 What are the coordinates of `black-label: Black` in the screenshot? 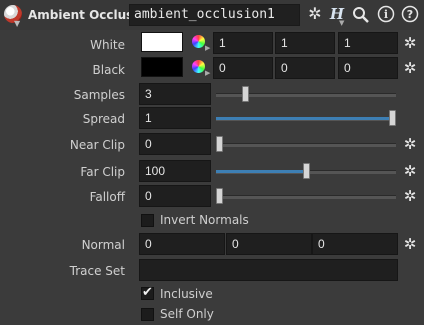 It's located at (108, 70).